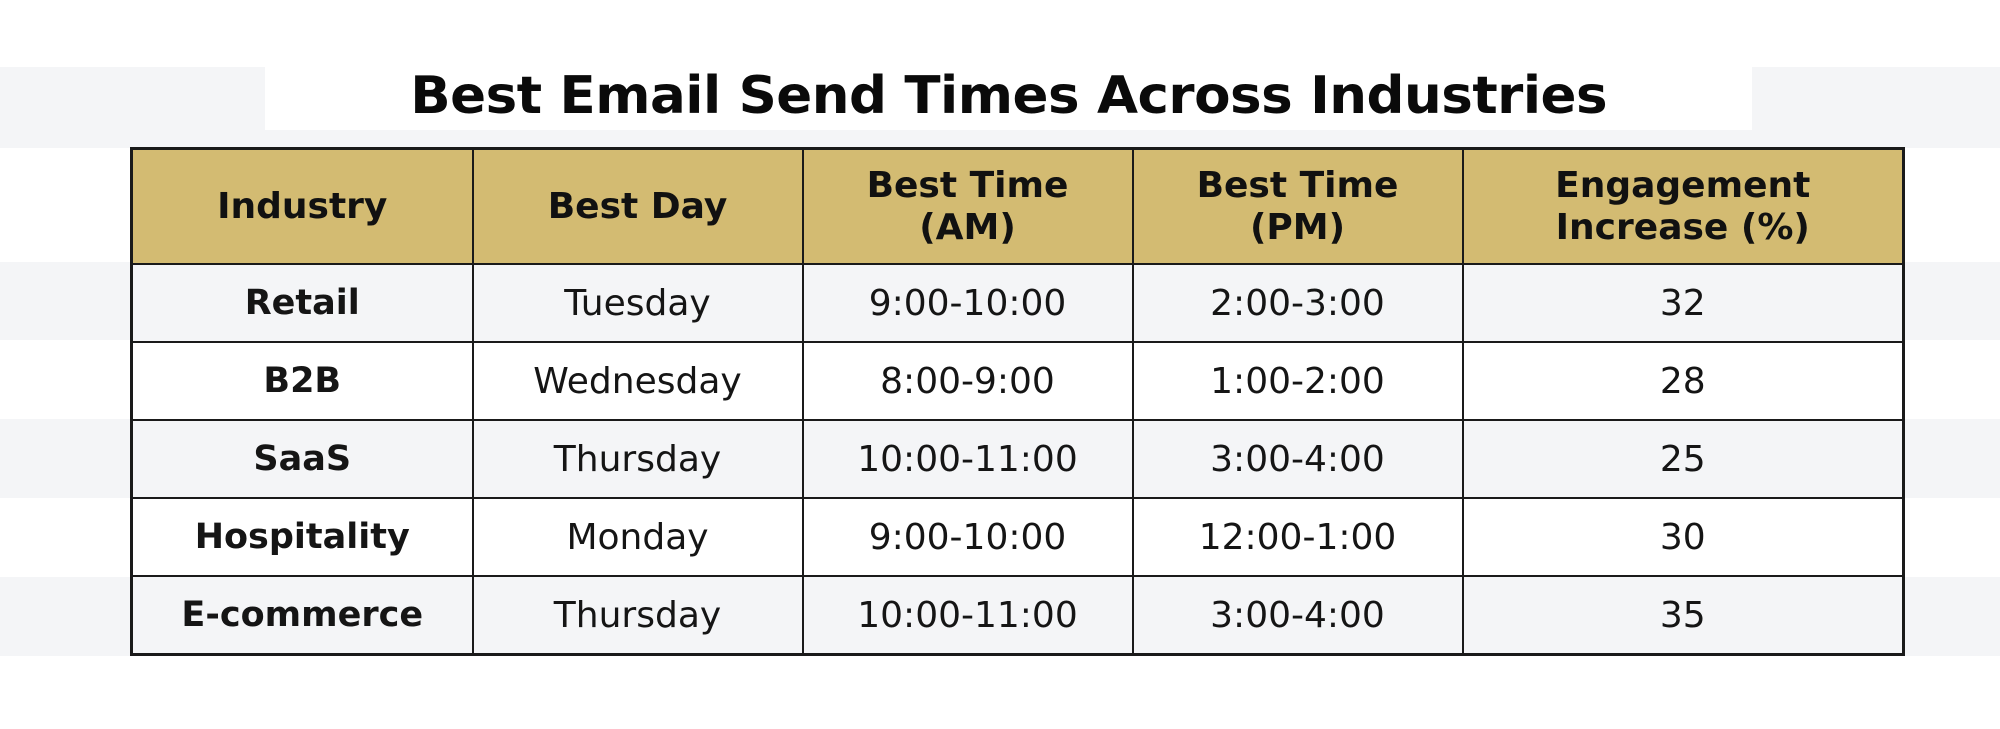 This screenshot has height=729, width=2000. Describe the element at coordinates (967, 206) in the screenshot. I see `header-best-time-am: Best Time (AM)` at that location.